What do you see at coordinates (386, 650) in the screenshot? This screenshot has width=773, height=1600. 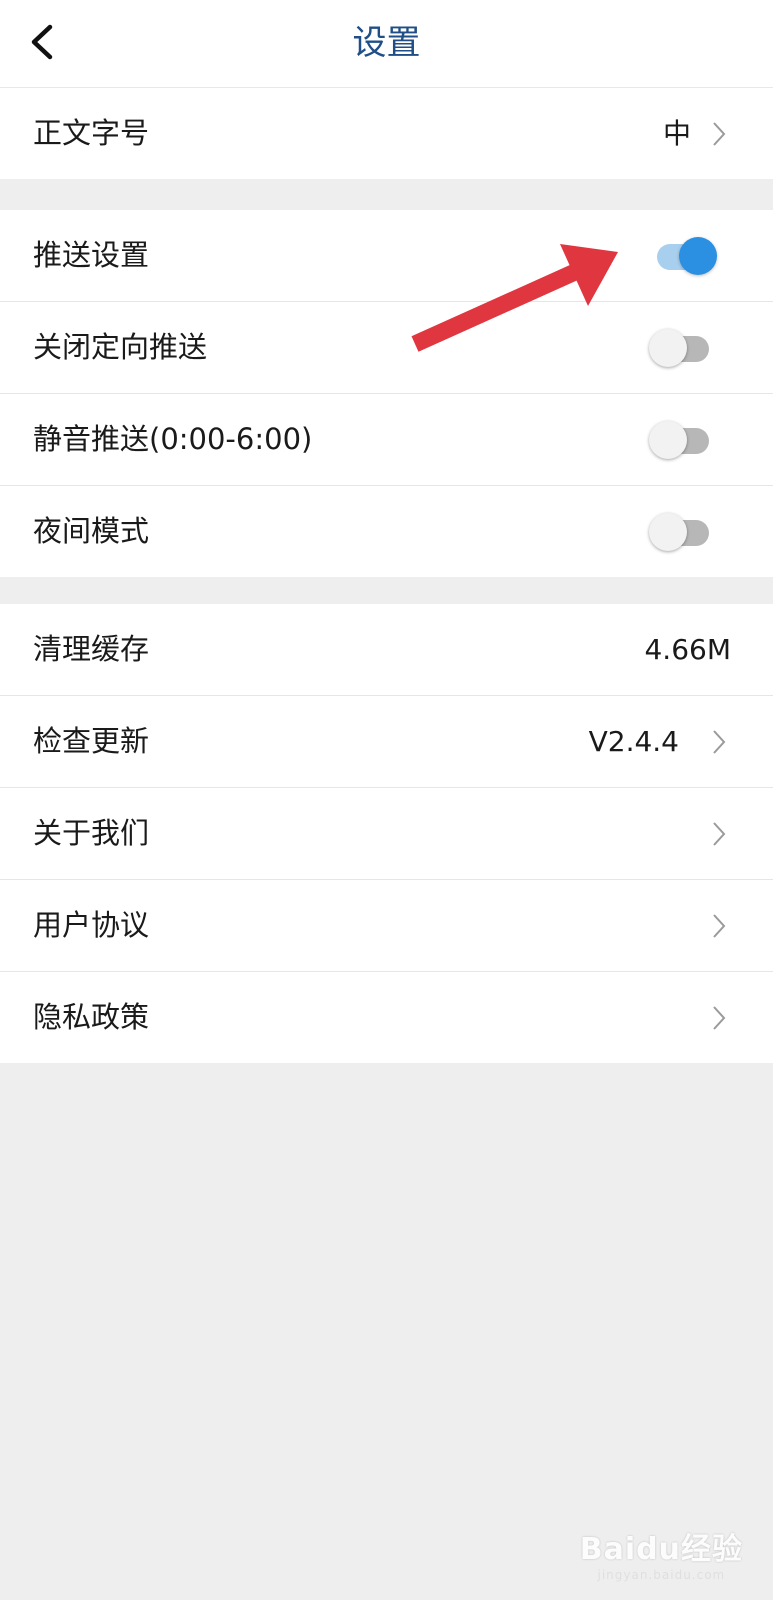 I see `clear-cache-row: 清理缓存 4.66M` at bounding box center [386, 650].